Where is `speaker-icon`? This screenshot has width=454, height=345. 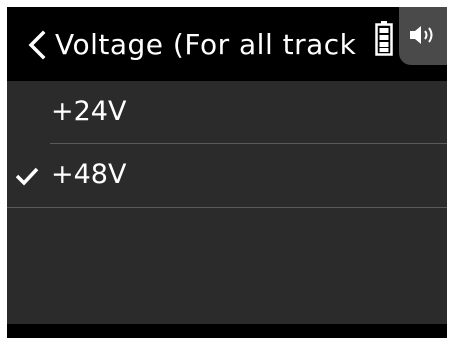 speaker-icon is located at coordinates (421, 35).